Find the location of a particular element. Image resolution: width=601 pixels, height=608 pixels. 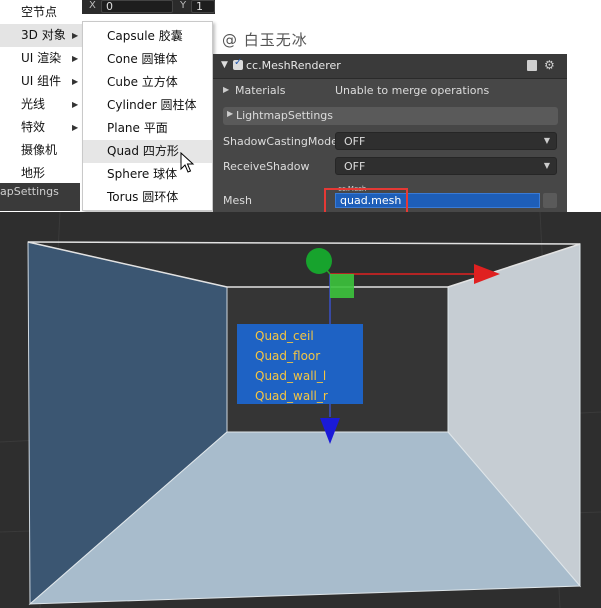

menu-item-label: 特效 is located at coordinates (33, 127).